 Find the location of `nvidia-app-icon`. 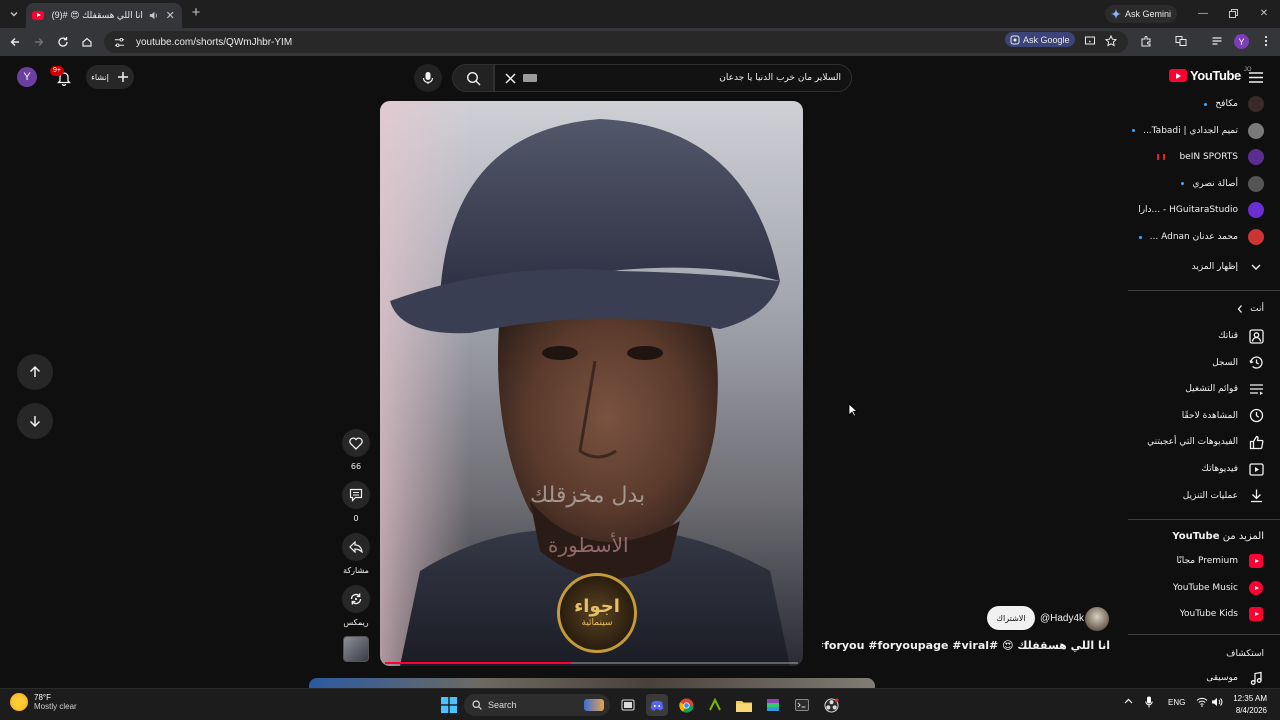

nvidia-app-icon is located at coordinates (715, 705).